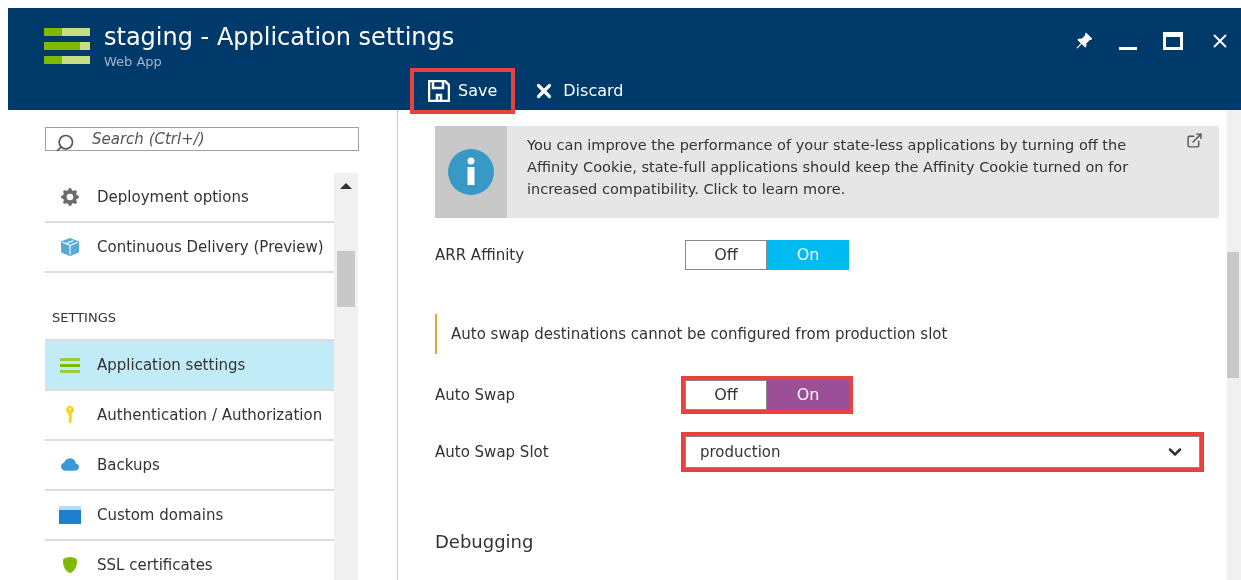 This screenshot has width=1241, height=580. Describe the element at coordinates (1084, 41) in the screenshot. I see `pin-button` at that location.